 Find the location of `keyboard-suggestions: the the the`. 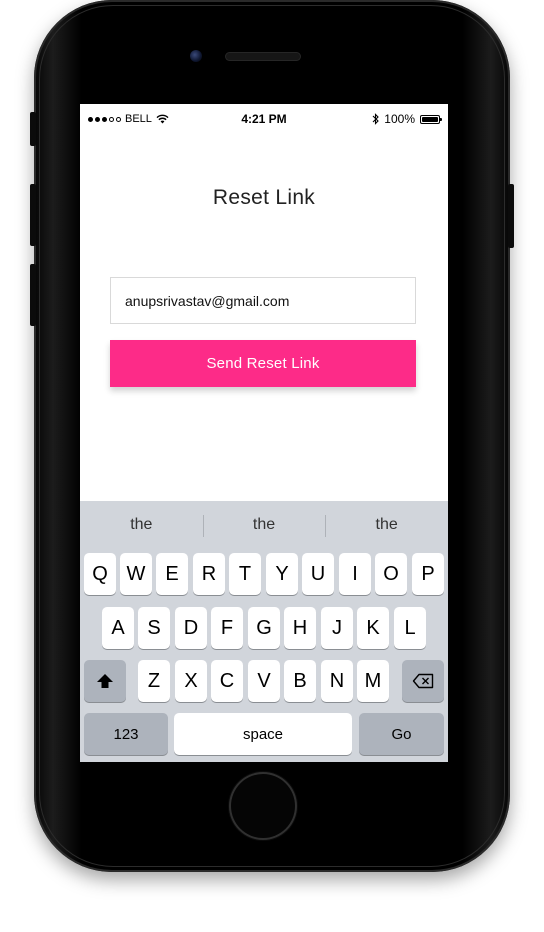

keyboard-suggestions: the the the is located at coordinates (264, 525).